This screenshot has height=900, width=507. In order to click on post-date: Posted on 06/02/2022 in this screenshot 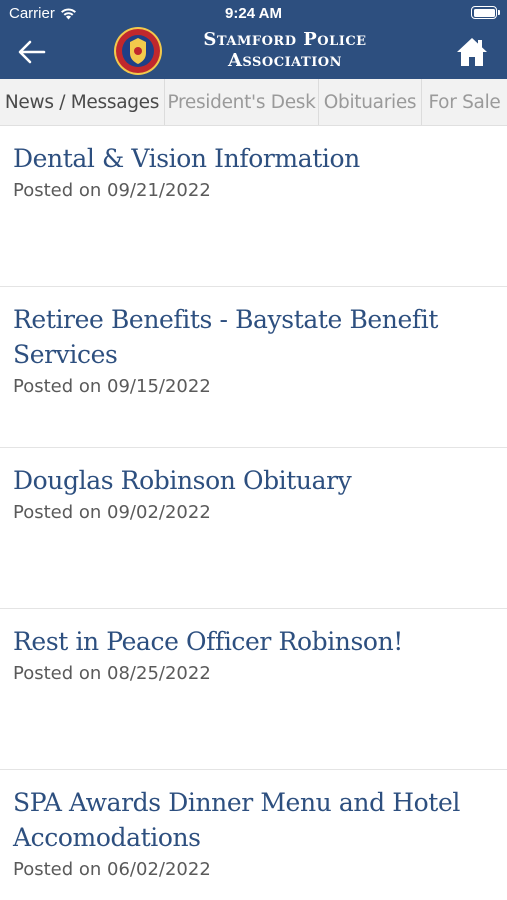, I will do `click(112, 869)`.